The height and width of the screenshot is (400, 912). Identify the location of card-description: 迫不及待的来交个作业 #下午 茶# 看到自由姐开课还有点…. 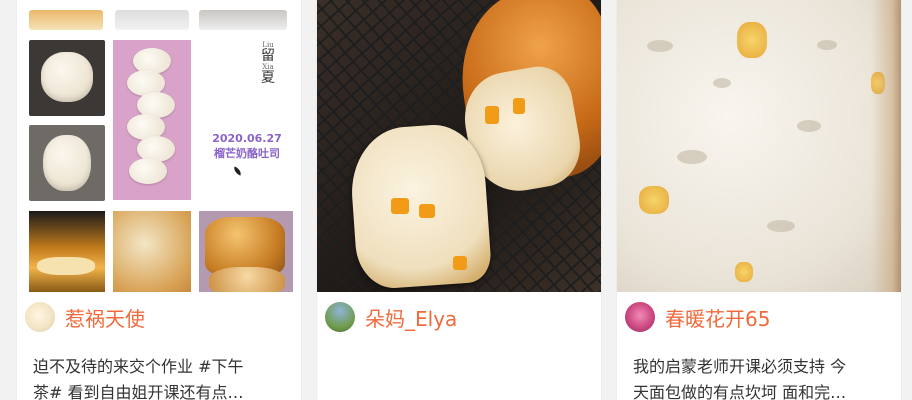
(162, 377).